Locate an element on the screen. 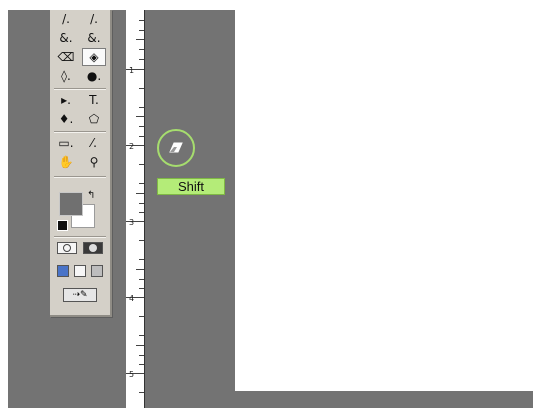 This screenshot has width=533, height=408. custom-shape-tool-button: ⬠ is located at coordinates (94, 119).